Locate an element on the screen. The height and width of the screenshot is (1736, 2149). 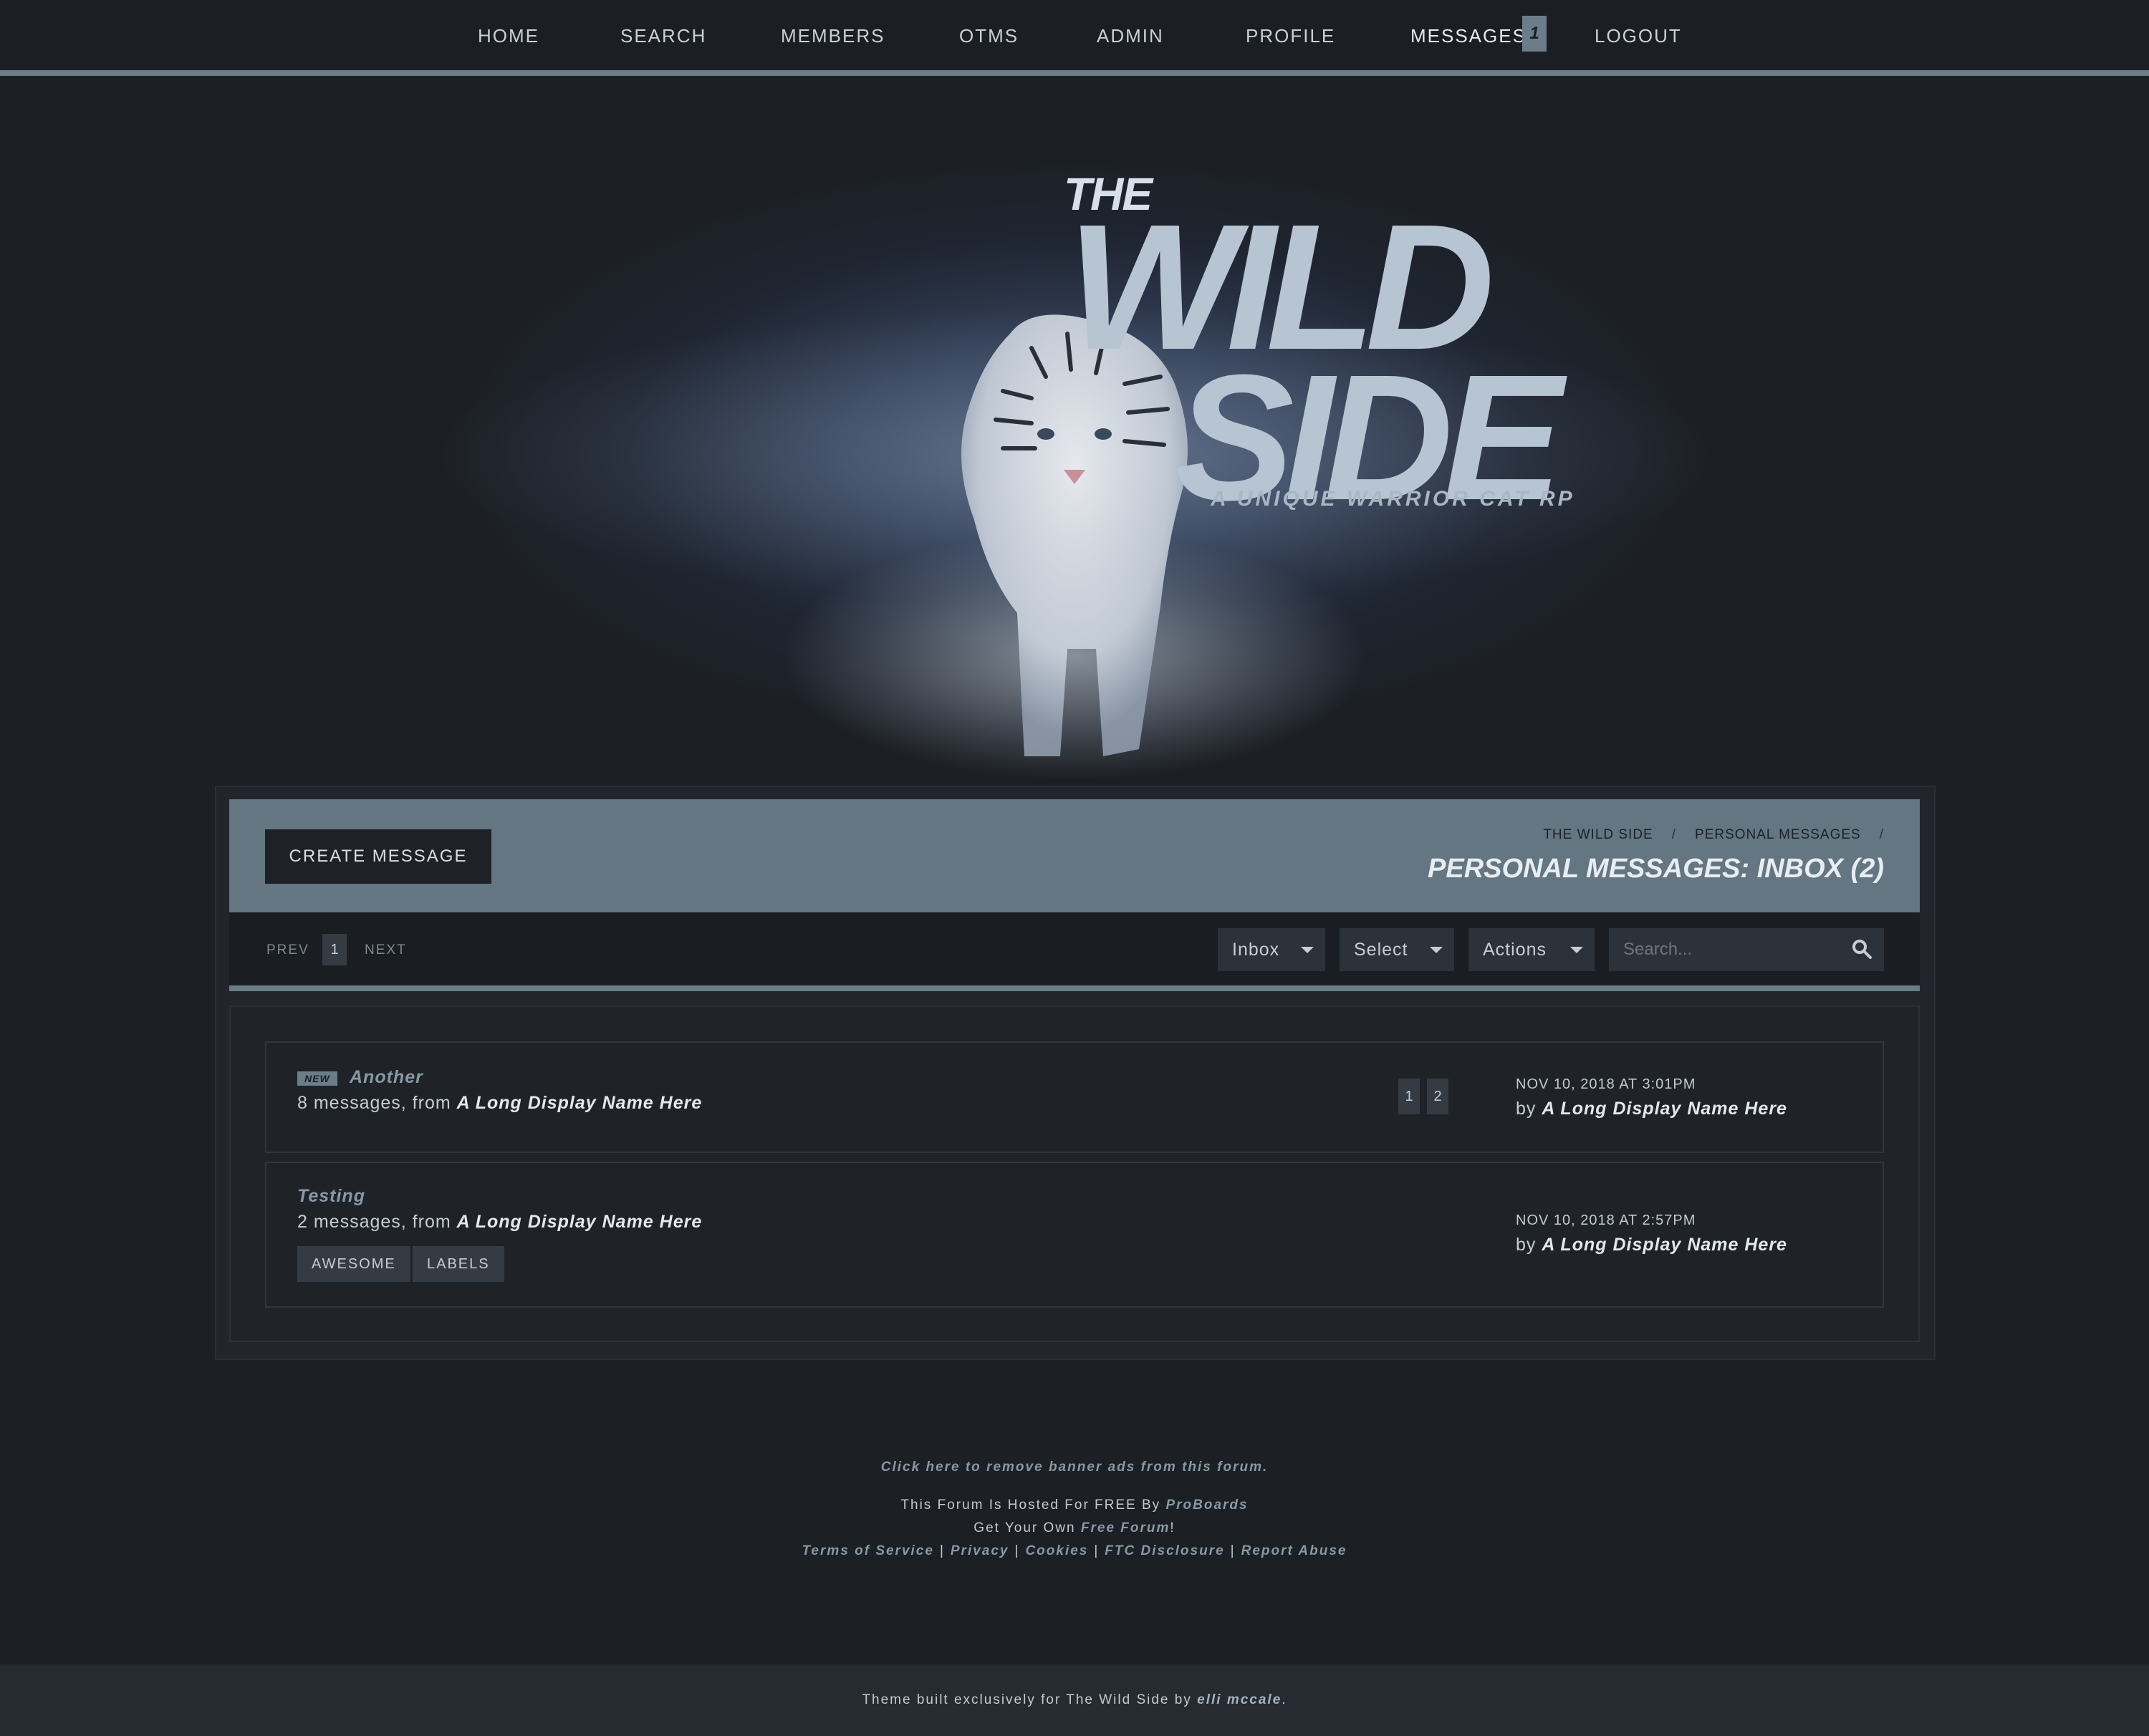
actions-dropdown-value: Actions is located at coordinates (1515, 950).